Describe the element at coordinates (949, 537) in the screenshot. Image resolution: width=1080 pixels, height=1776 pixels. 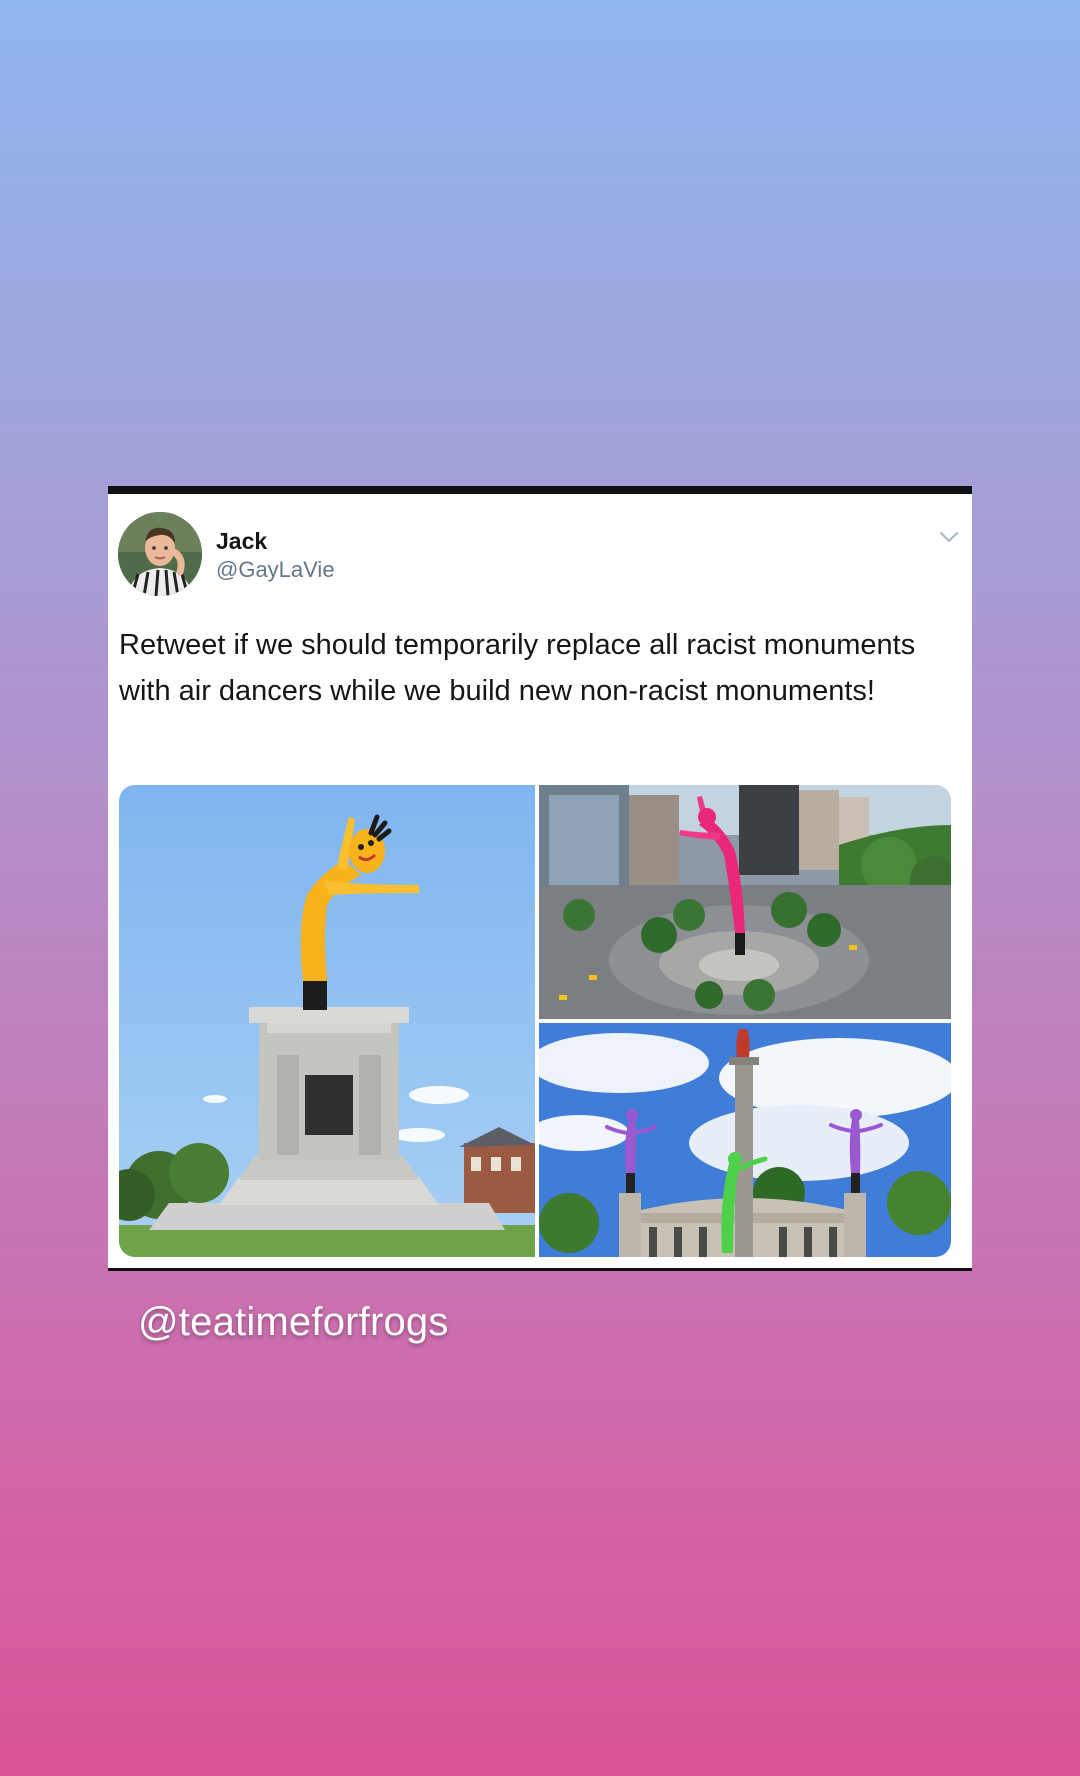
I see `chevron-down-icon` at that location.